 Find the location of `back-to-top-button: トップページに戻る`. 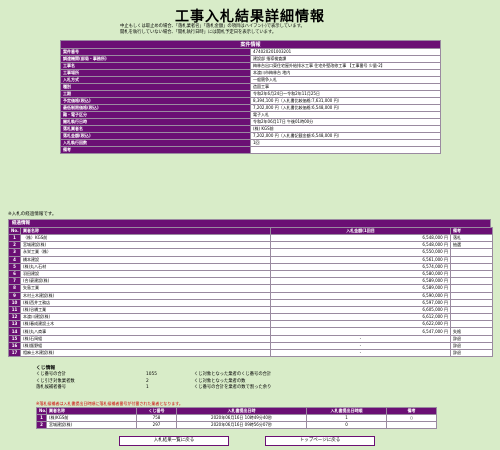

back-to-top-button: トップページに戻る is located at coordinates (320, 441).